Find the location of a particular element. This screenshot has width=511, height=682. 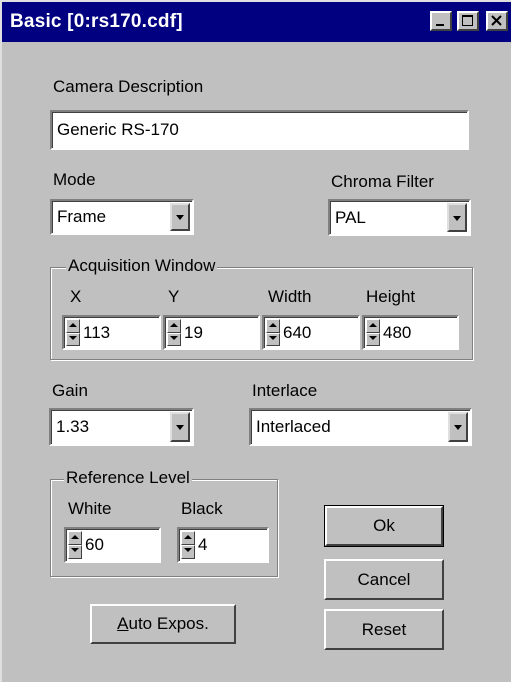

cancel-button-label: Cancel is located at coordinates (384, 579).